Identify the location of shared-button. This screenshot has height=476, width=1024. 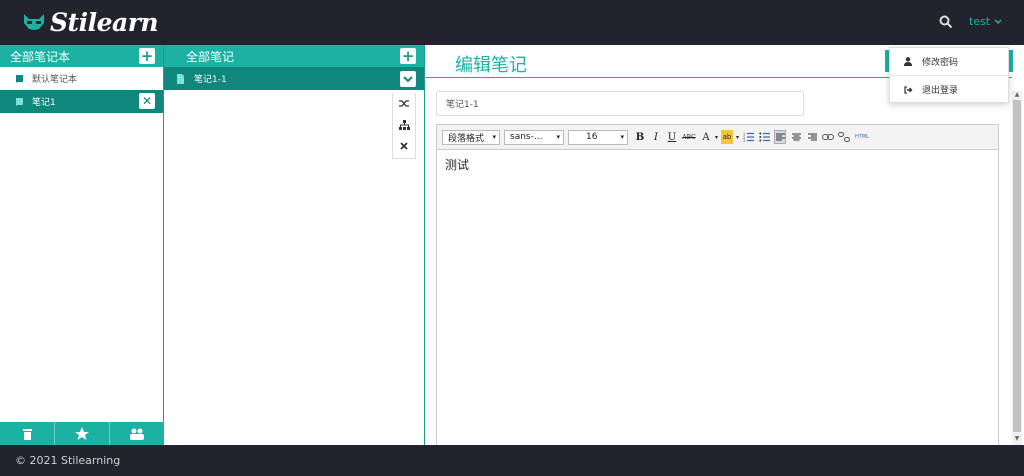
(137, 433).